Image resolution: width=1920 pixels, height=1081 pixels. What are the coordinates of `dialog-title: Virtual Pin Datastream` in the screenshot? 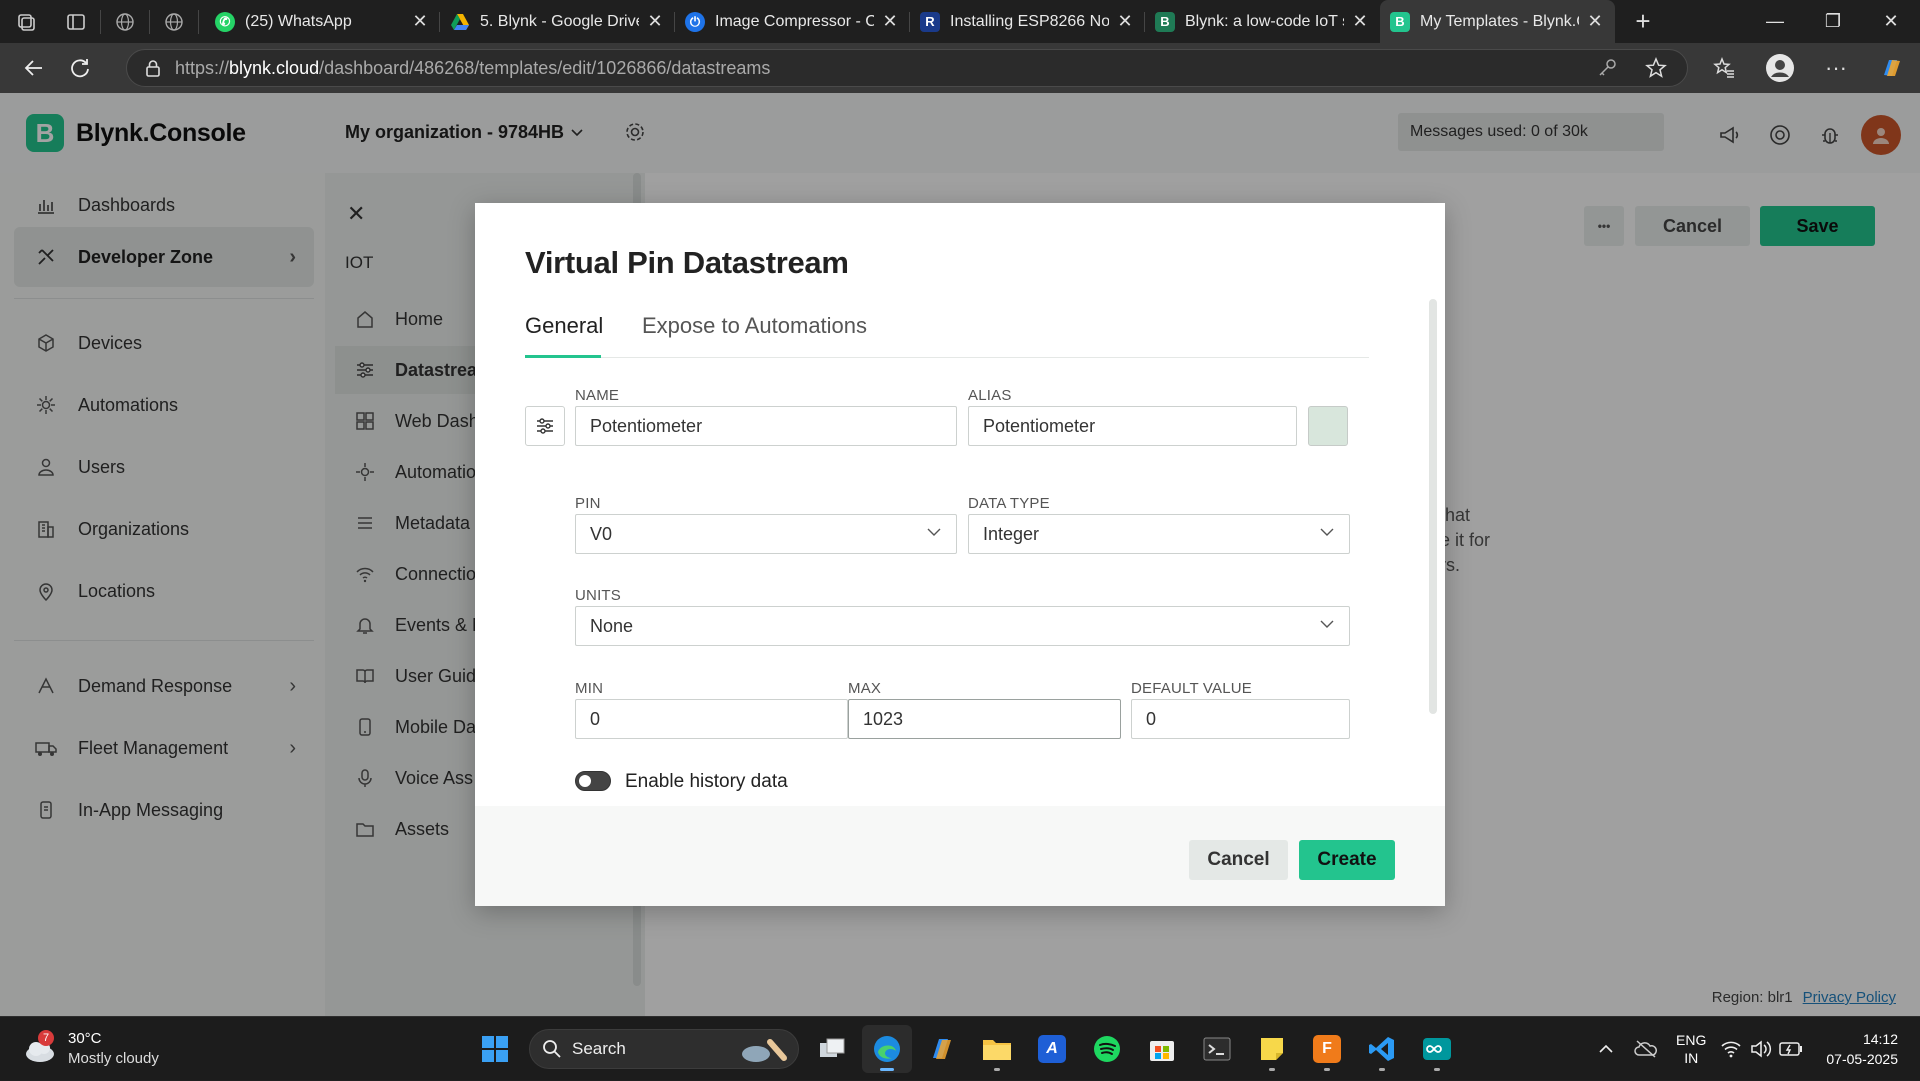 It's located at (687, 262).